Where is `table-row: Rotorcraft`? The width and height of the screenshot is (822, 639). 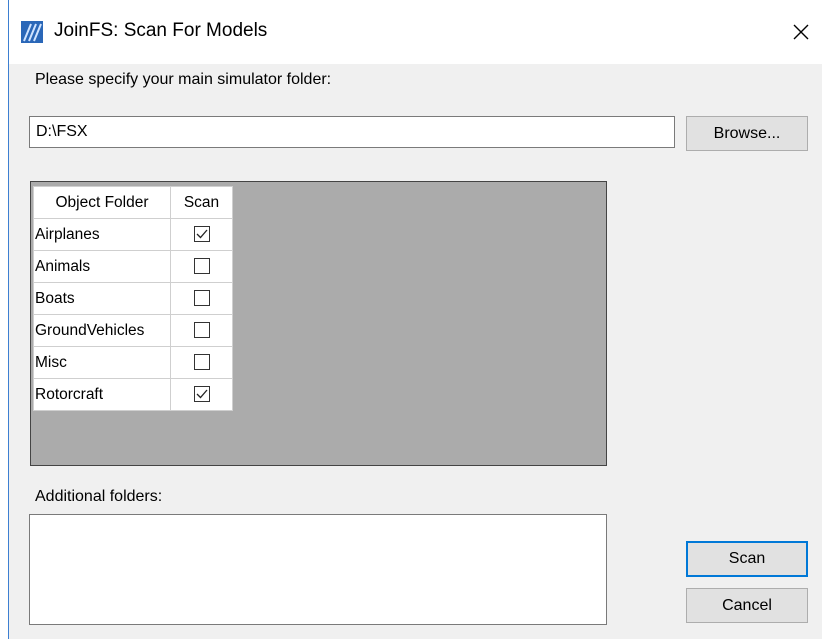
table-row: Rotorcraft is located at coordinates (133, 394).